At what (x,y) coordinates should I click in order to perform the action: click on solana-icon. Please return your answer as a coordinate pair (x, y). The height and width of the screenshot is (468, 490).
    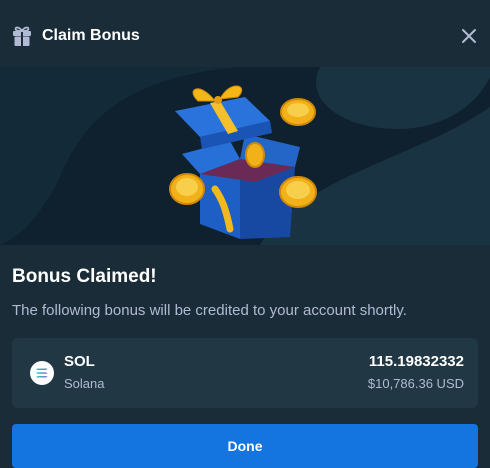
    Looking at the image, I should click on (42, 373).